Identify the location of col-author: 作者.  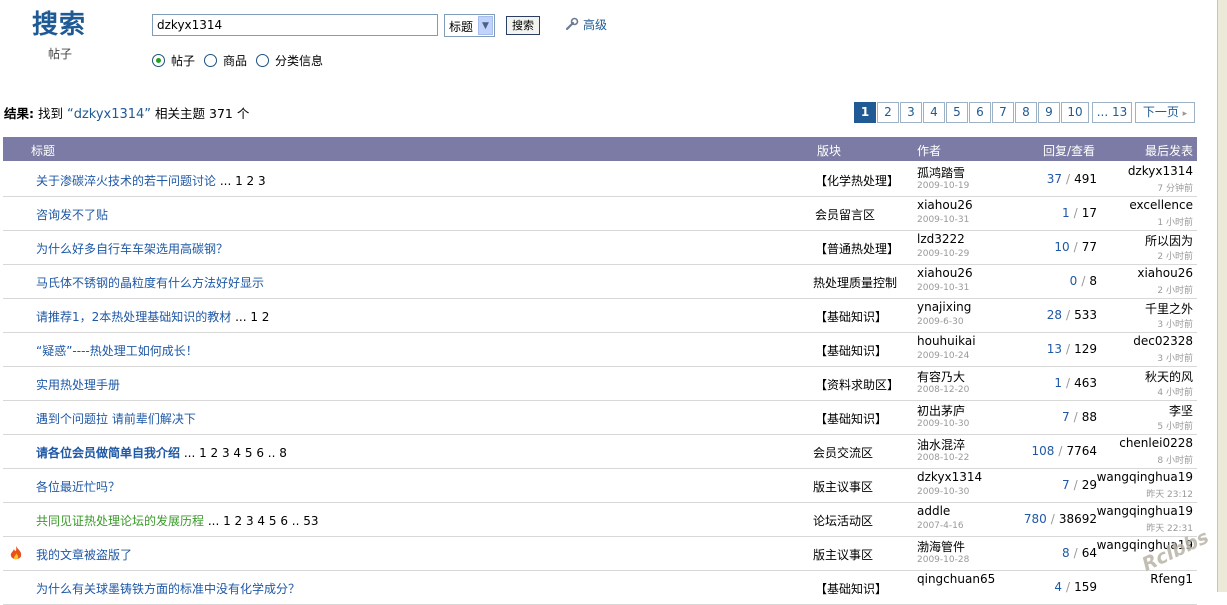
(929, 151).